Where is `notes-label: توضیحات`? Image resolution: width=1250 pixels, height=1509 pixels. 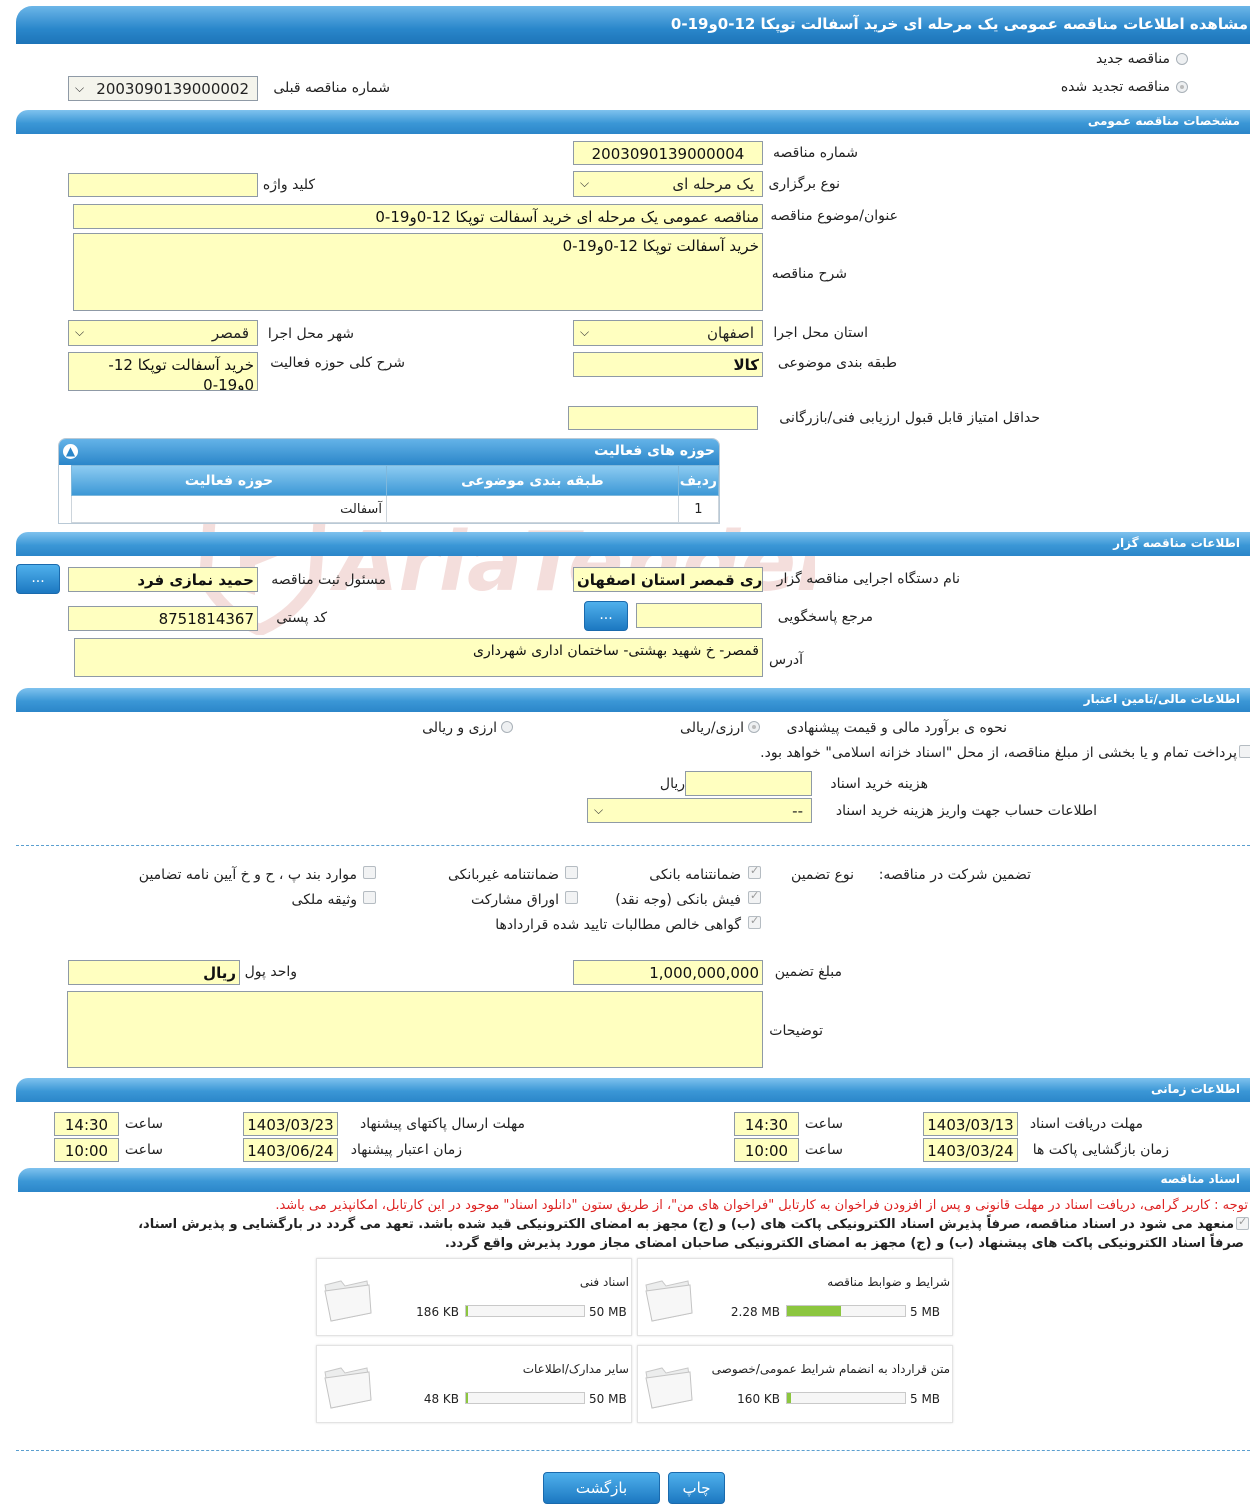 notes-label: توضیحات is located at coordinates (796, 1031).